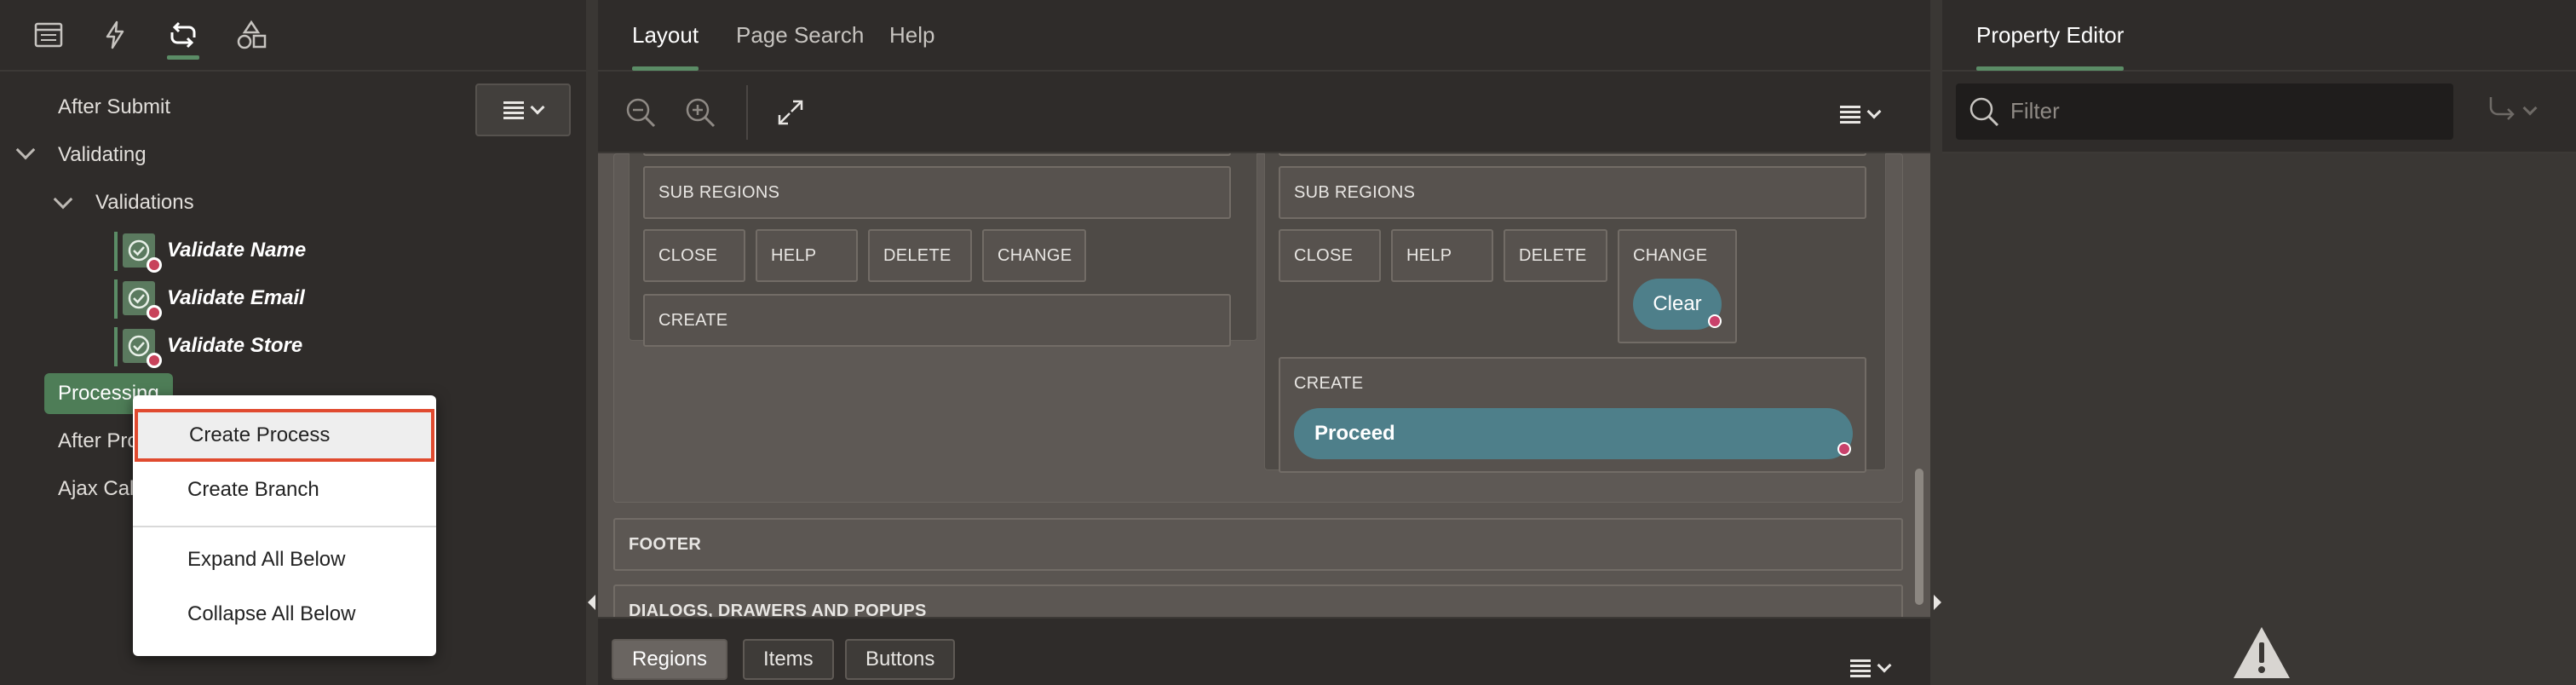 This screenshot has height=685, width=2576. I want to click on menu-separator, so click(284, 526).